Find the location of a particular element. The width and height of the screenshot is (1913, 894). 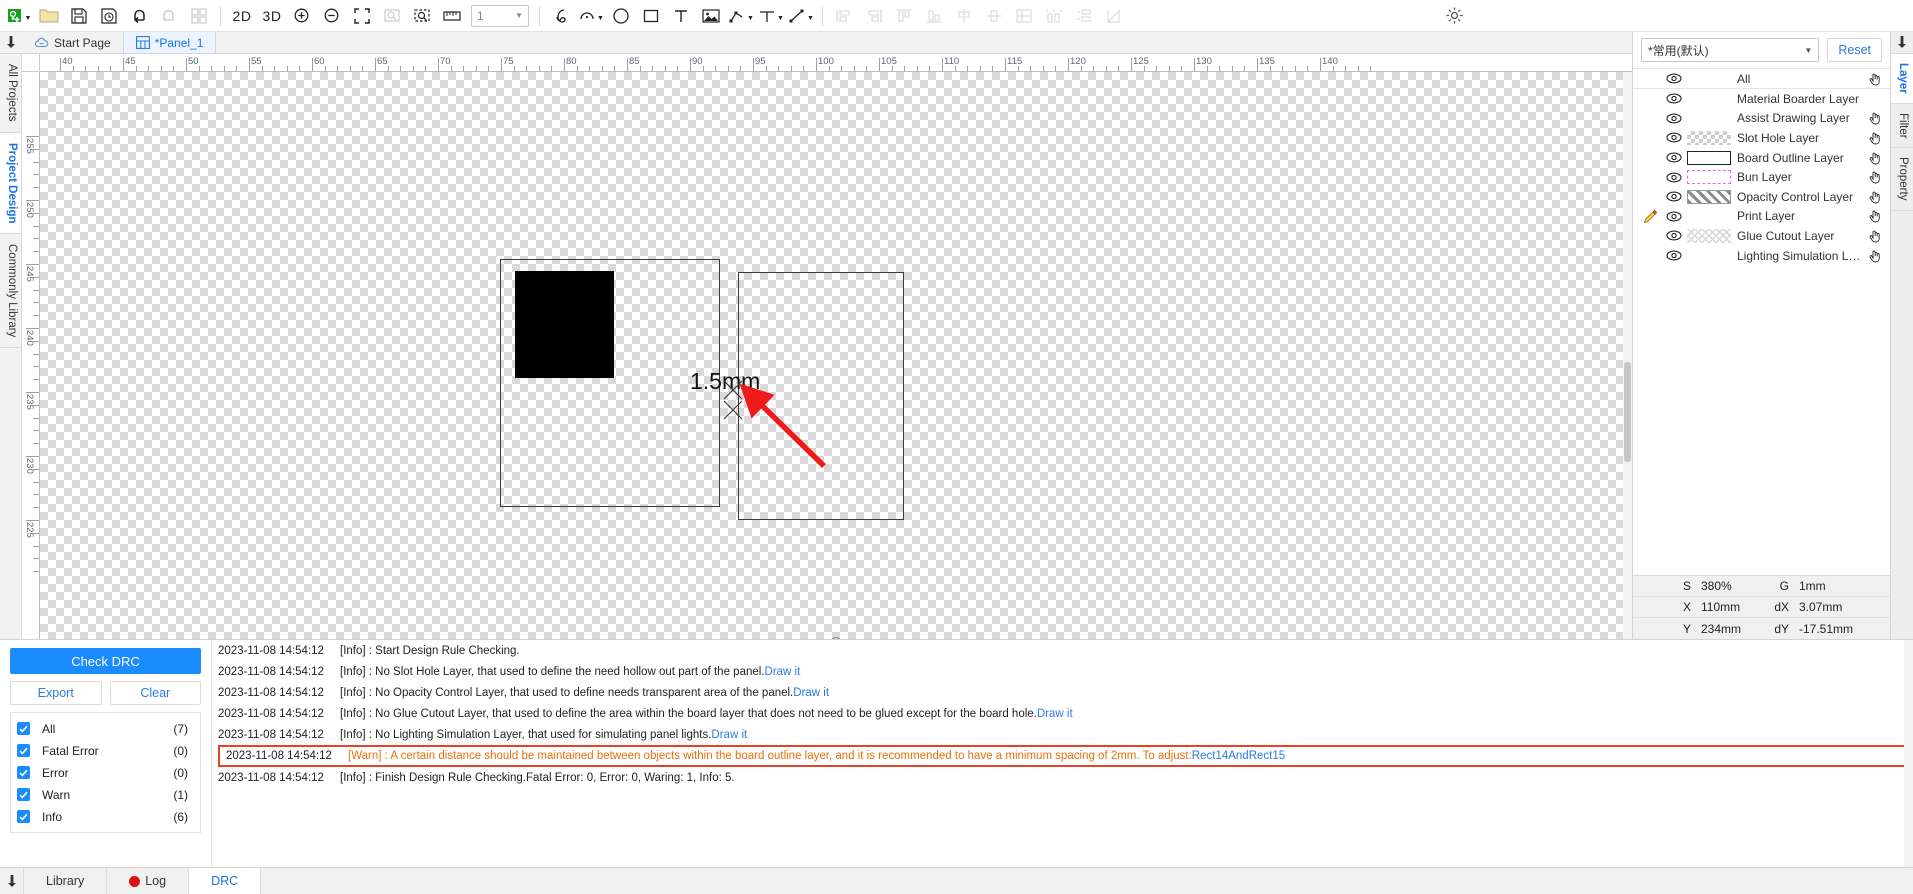

drc-log-scrollbar is located at coordinates (1908, 753).